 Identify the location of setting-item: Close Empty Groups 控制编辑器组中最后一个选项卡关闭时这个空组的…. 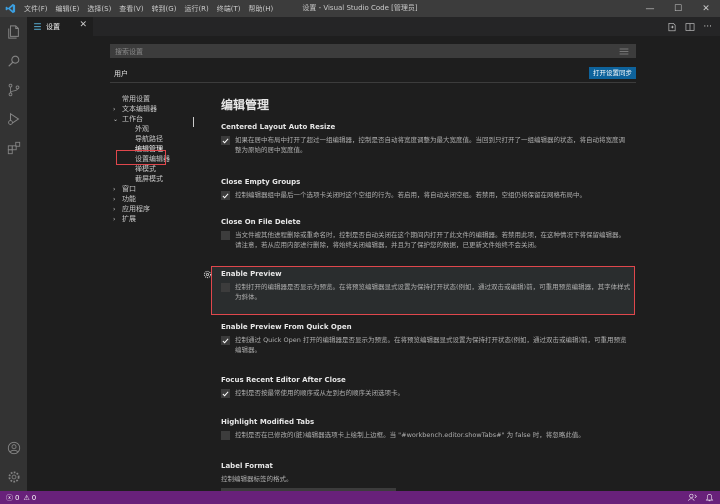
(426, 189).